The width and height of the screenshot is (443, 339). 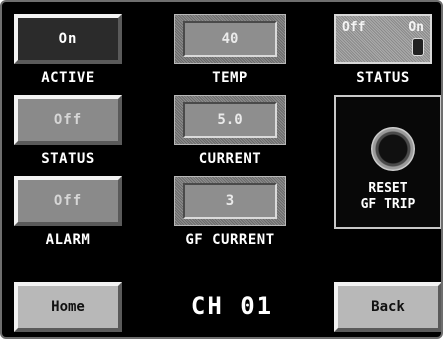 I want to click on current-display: 5.0, so click(x=230, y=120).